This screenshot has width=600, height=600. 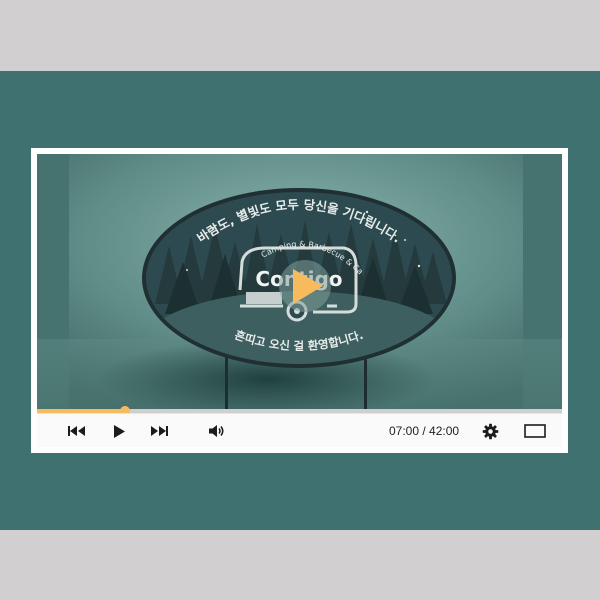 I want to click on skip-back-icon, so click(x=76, y=431).